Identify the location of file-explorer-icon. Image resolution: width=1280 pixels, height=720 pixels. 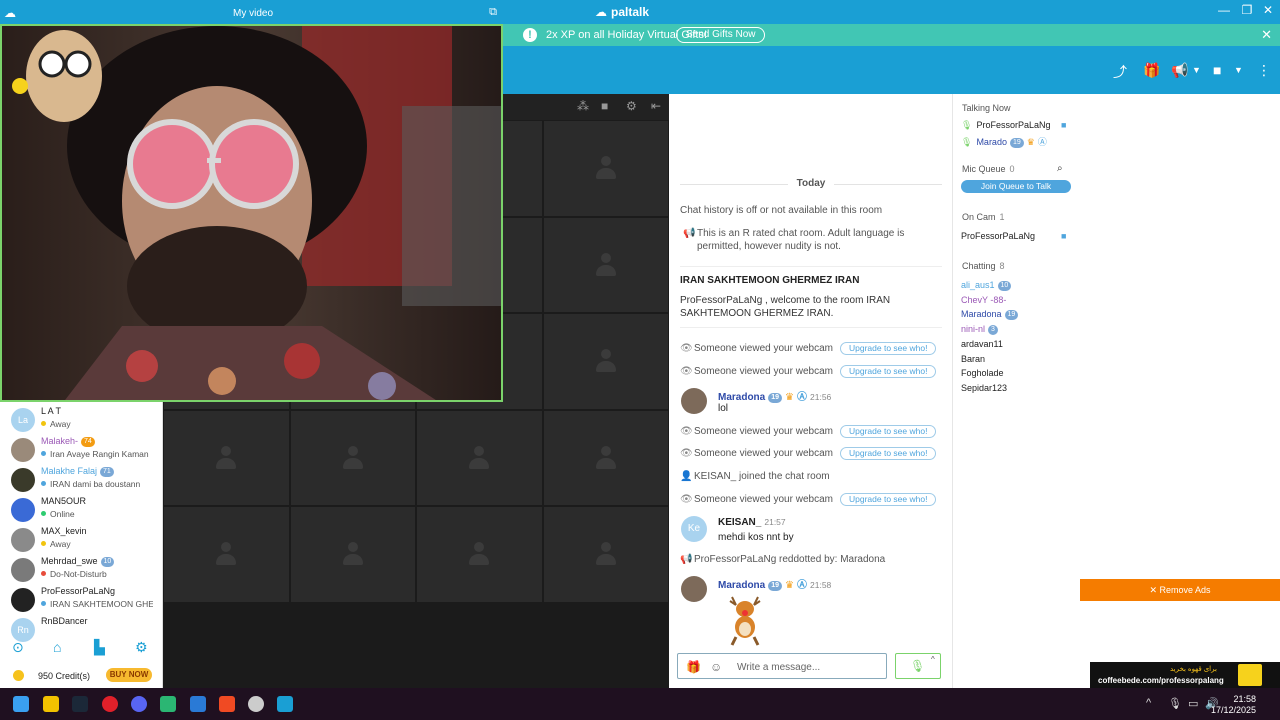
(51, 704).